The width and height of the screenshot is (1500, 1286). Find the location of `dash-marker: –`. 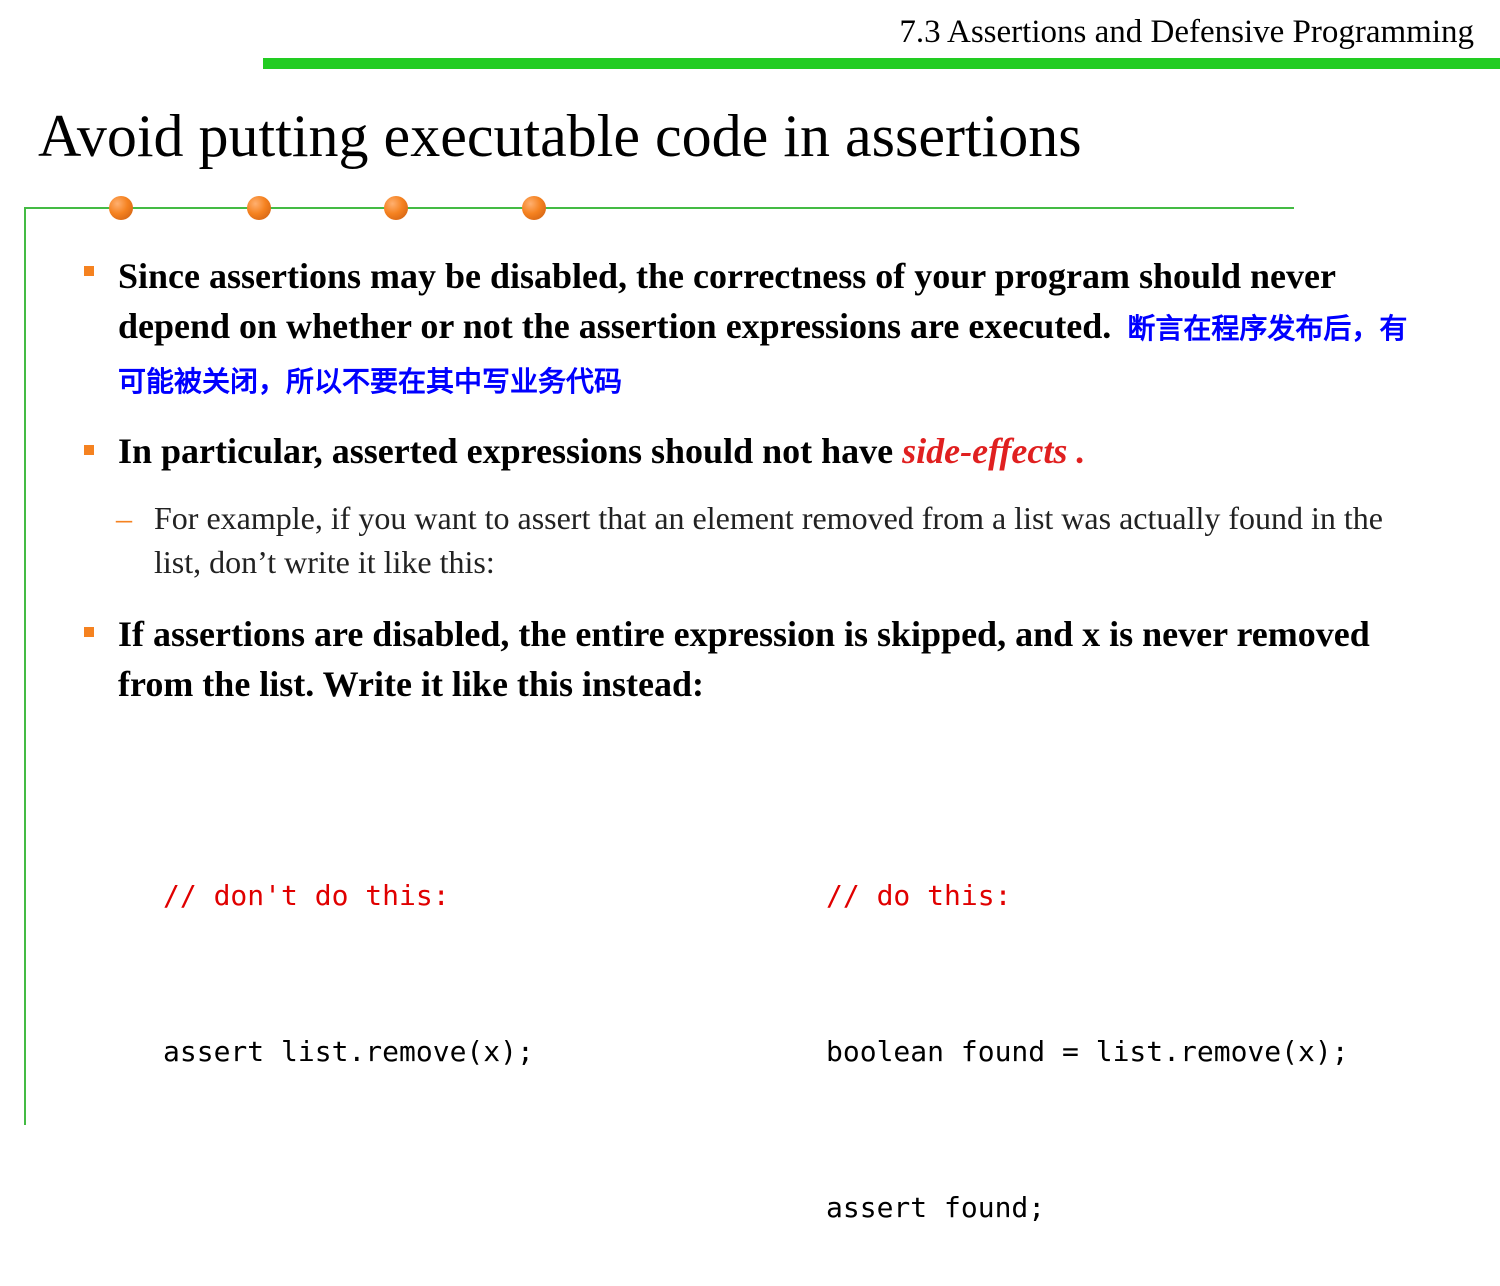

dash-marker: – is located at coordinates (124, 518).